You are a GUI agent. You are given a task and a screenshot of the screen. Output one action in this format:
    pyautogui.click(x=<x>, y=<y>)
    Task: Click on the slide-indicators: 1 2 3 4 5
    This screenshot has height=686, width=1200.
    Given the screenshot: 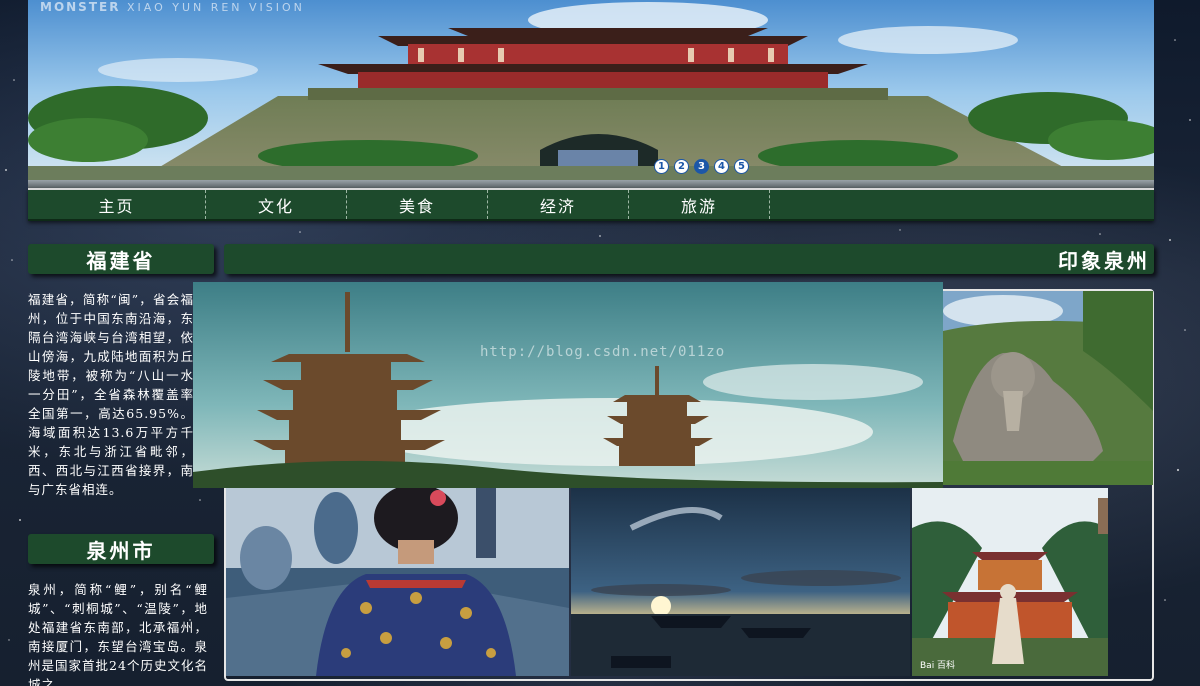 What is the action you would take?
    pyautogui.click(x=701, y=166)
    